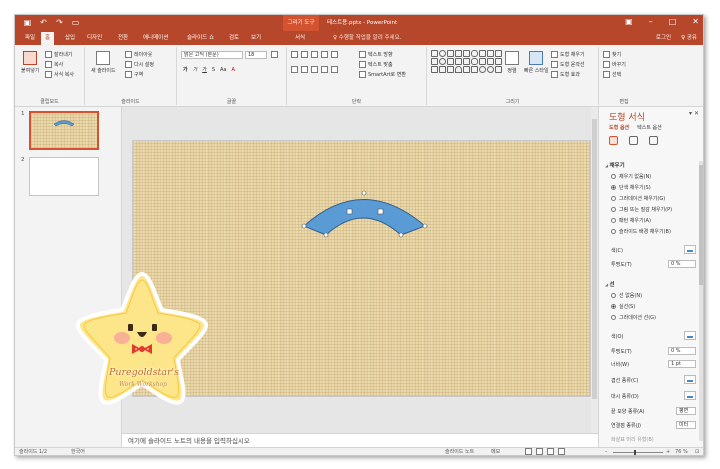 This screenshot has height=469, width=720. I want to click on copy-button: 복사, so click(54, 64).